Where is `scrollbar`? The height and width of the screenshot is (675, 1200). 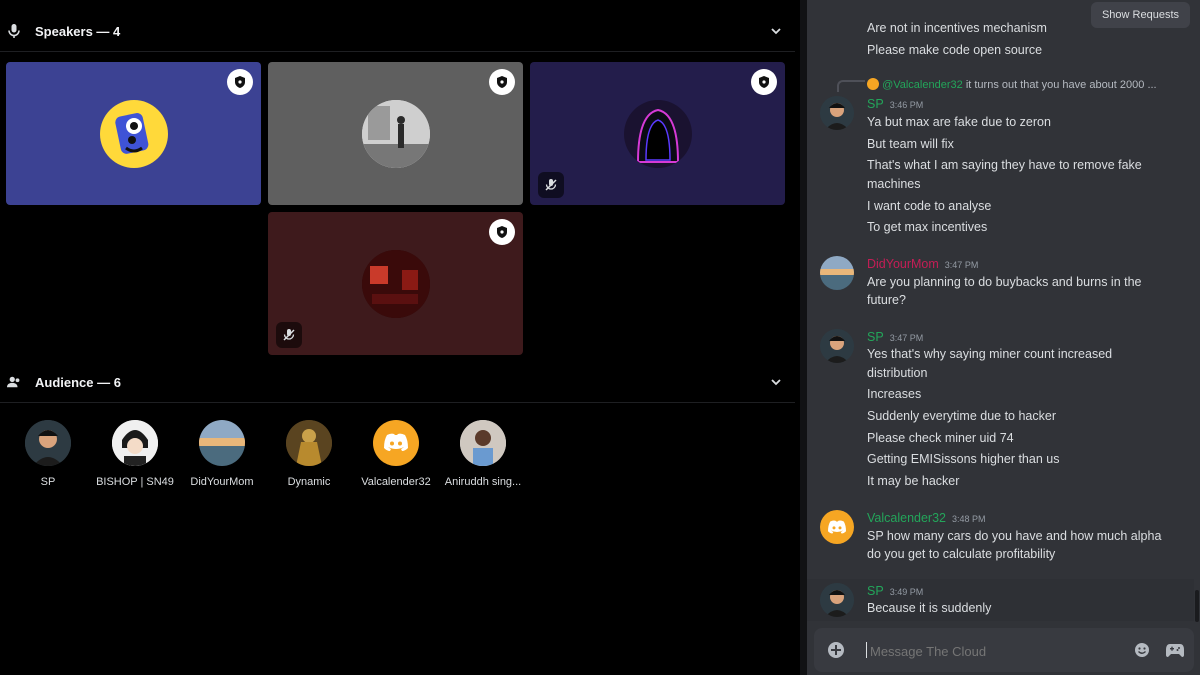 scrollbar is located at coordinates (1197, 606).